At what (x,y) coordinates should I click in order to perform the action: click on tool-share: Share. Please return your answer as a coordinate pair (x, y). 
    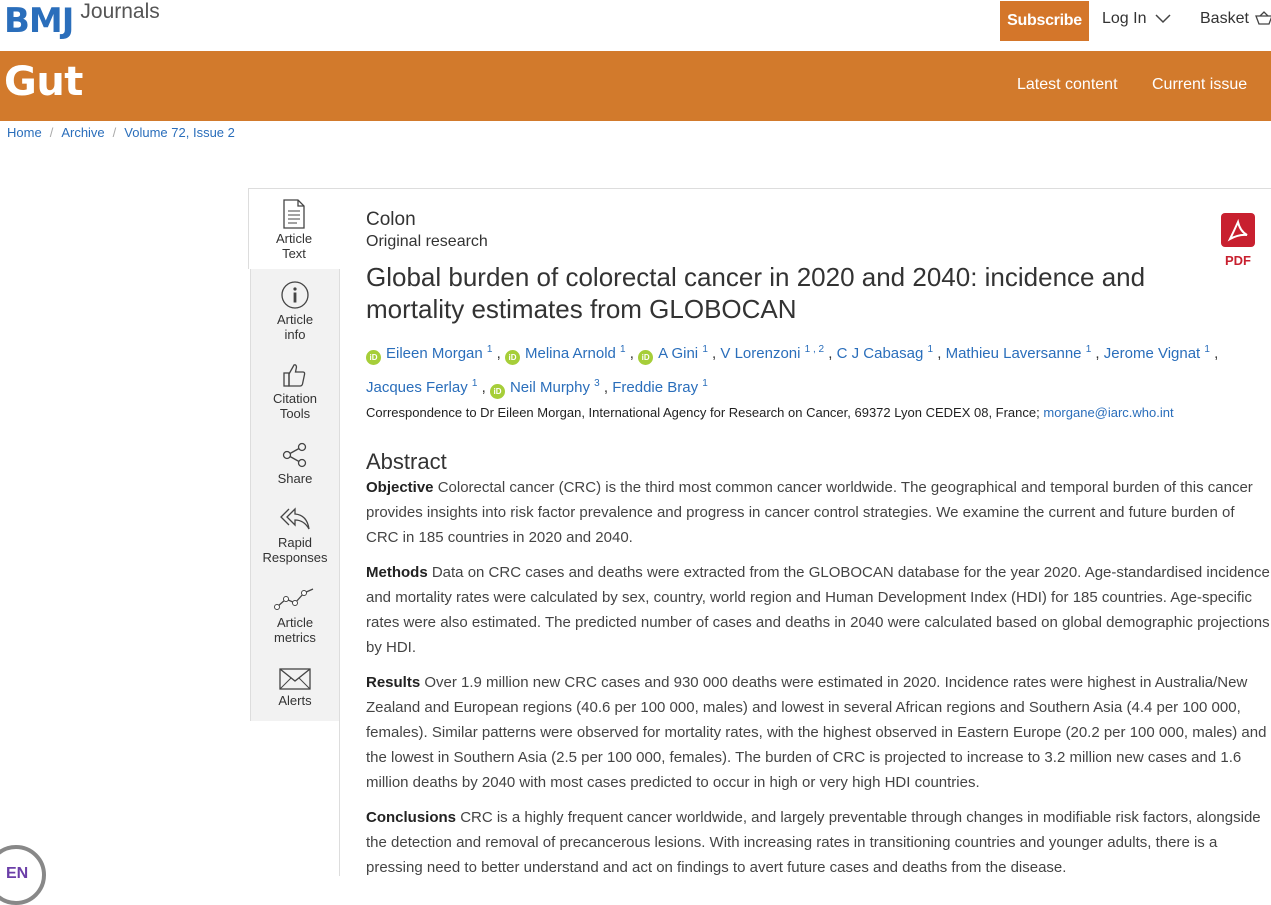
    Looking at the image, I should click on (295, 463).